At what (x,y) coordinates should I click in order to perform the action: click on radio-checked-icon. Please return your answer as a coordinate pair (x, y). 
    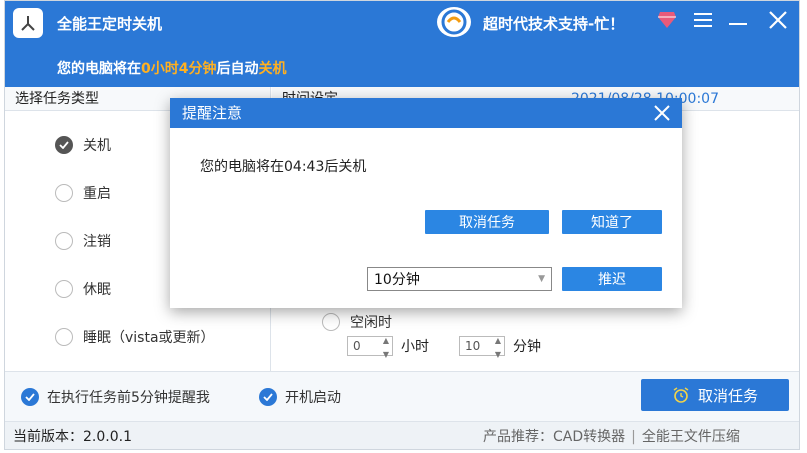
    Looking at the image, I should click on (64, 145).